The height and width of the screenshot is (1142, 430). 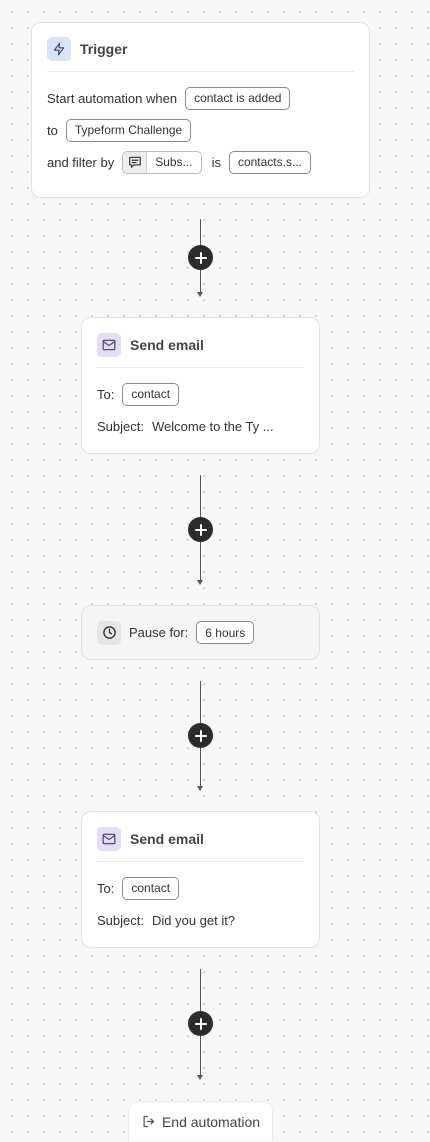 I want to click on end-automation-button: End automation, so click(x=200, y=1121).